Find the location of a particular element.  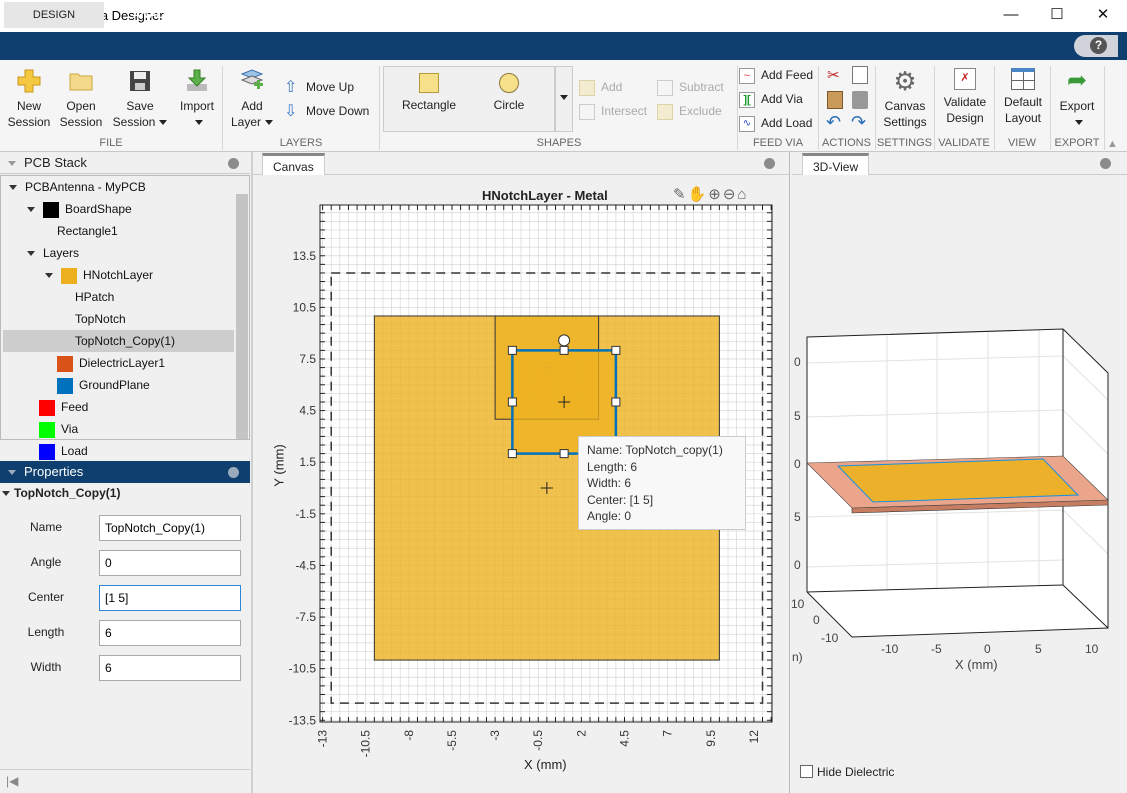

default-layout-button: Default Layout is located at coordinates (1023, 97).